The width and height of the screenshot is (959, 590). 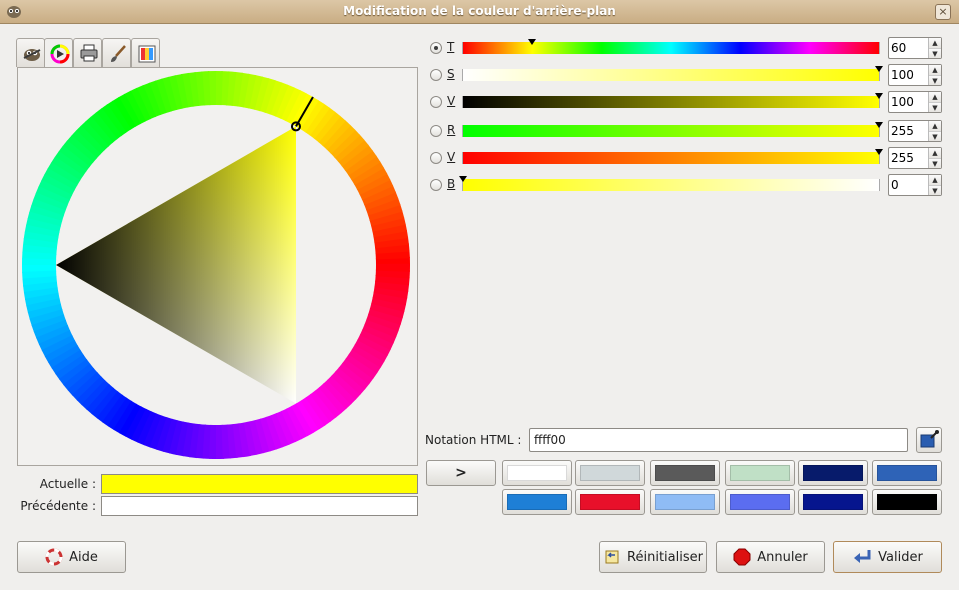 I want to click on enter-arrow-icon, so click(x=862, y=556).